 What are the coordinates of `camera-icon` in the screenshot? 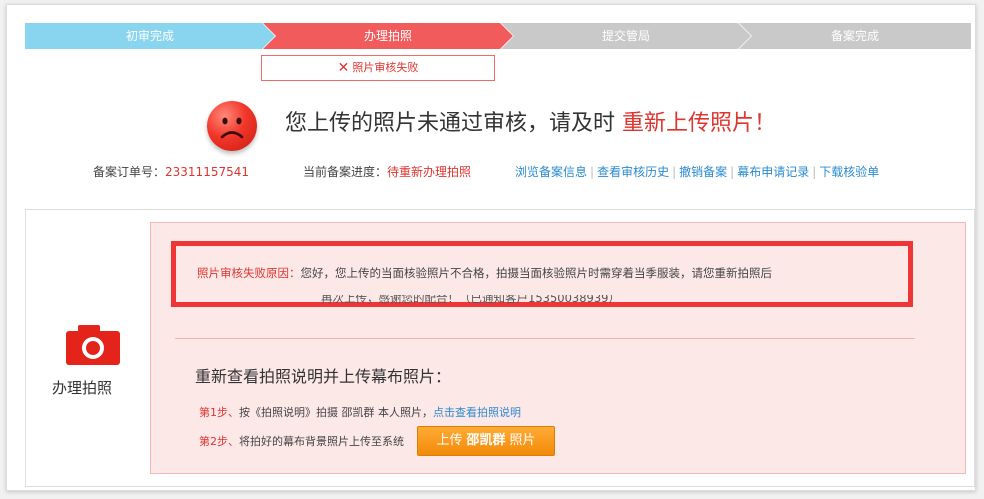 It's located at (93, 347).